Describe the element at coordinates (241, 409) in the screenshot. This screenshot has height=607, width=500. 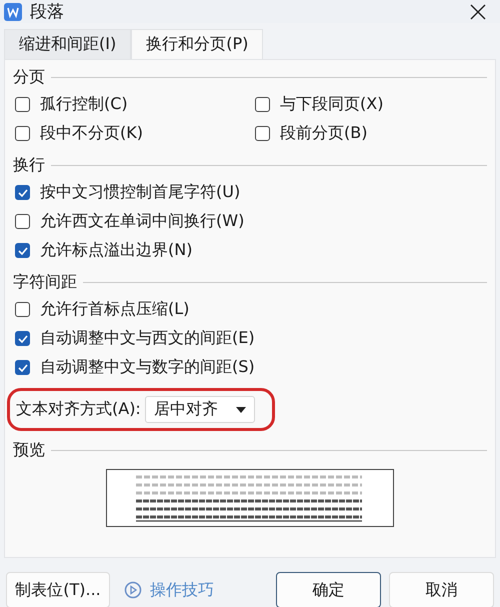
I see `caret-icon` at that location.